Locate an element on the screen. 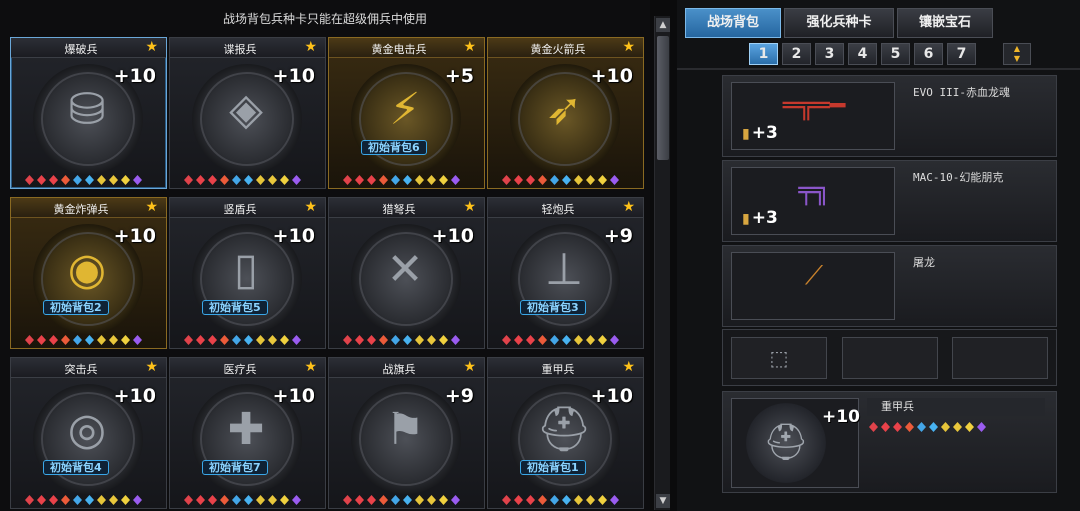 Image resolution: width=1080 pixels, height=511 pixels. page-updown-arrows: ▲ ▼ is located at coordinates (1017, 54).